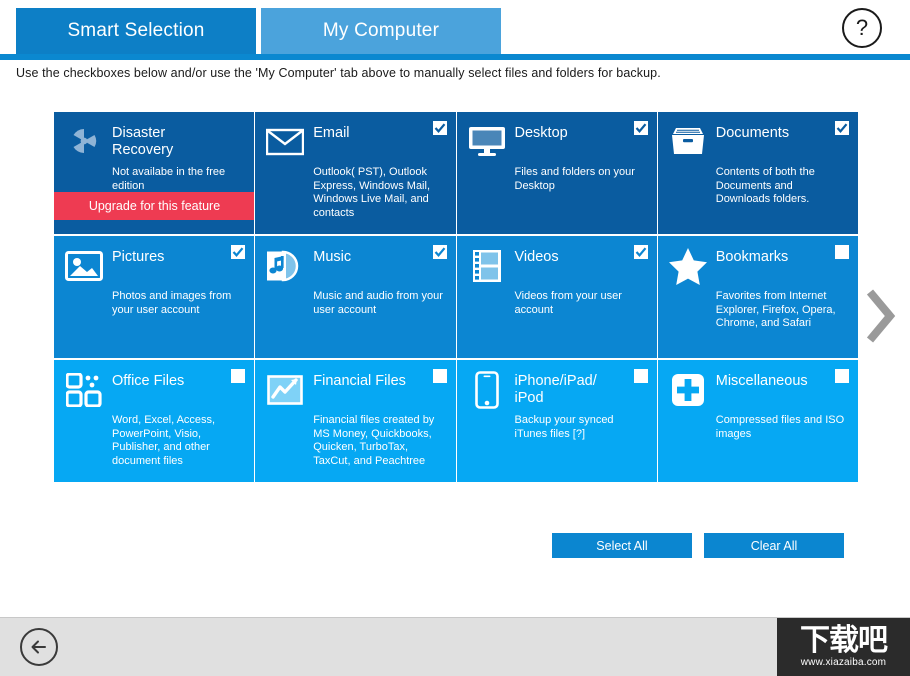  Describe the element at coordinates (359, 381) in the screenshot. I see `tile-title: Financial Files` at that location.